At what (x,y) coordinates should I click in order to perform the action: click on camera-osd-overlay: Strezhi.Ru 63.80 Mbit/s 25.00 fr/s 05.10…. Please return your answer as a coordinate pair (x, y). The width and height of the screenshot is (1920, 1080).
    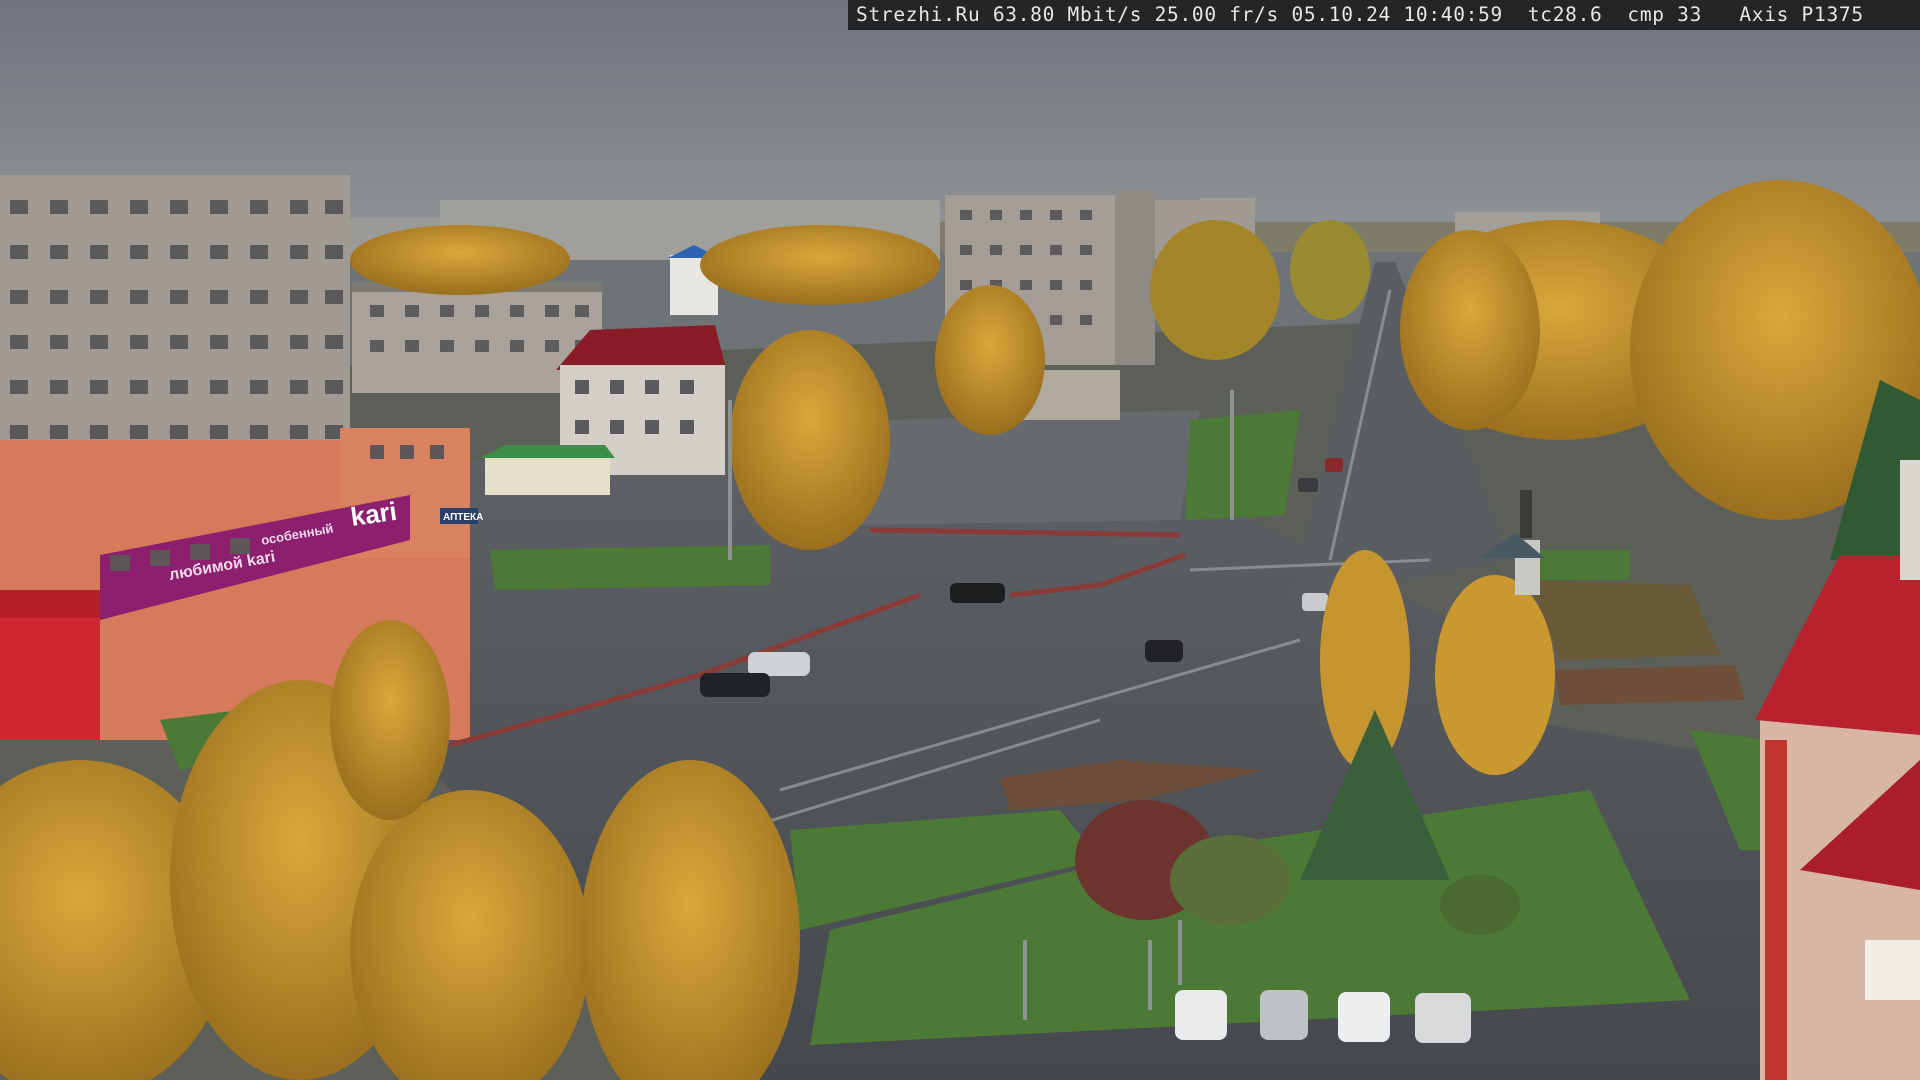
    Looking at the image, I should click on (1384, 15).